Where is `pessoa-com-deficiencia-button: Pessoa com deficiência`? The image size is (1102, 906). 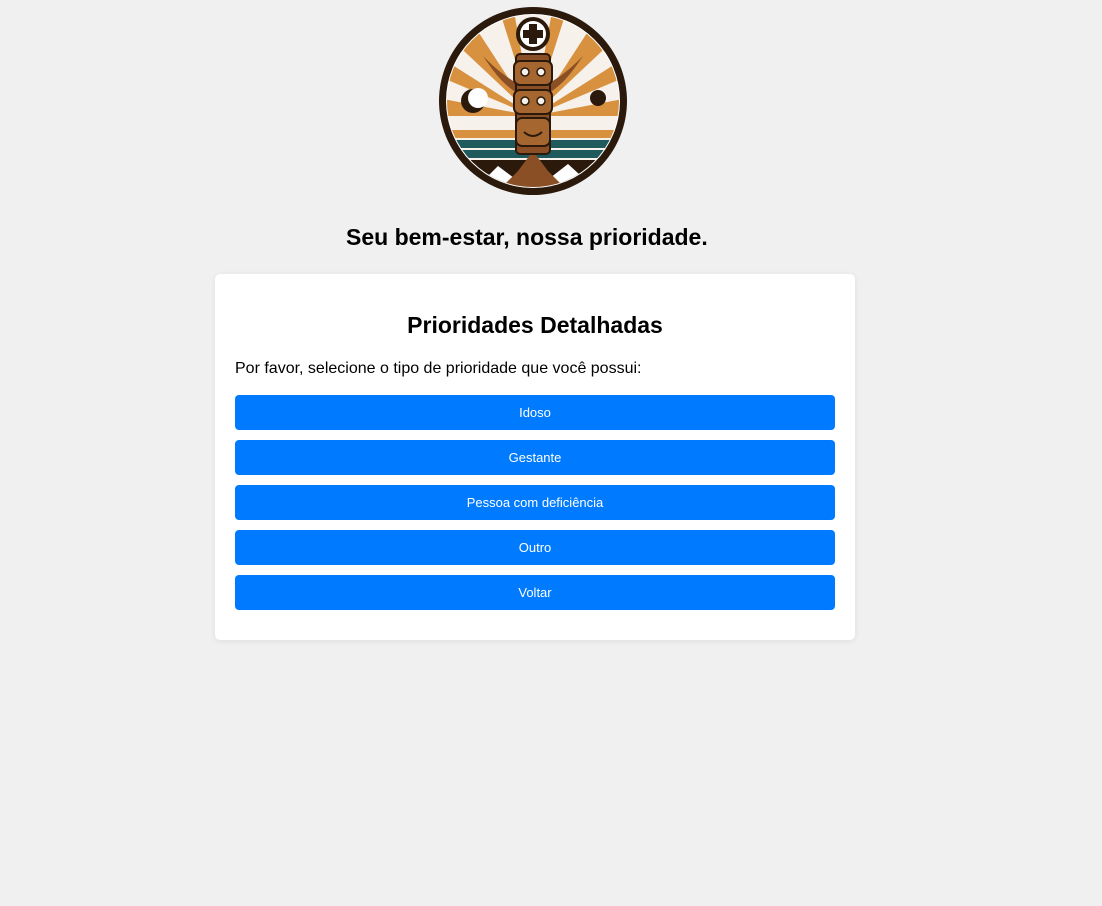
pessoa-com-deficiencia-button: Pessoa com deficiência is located at coordinates (535, 502).